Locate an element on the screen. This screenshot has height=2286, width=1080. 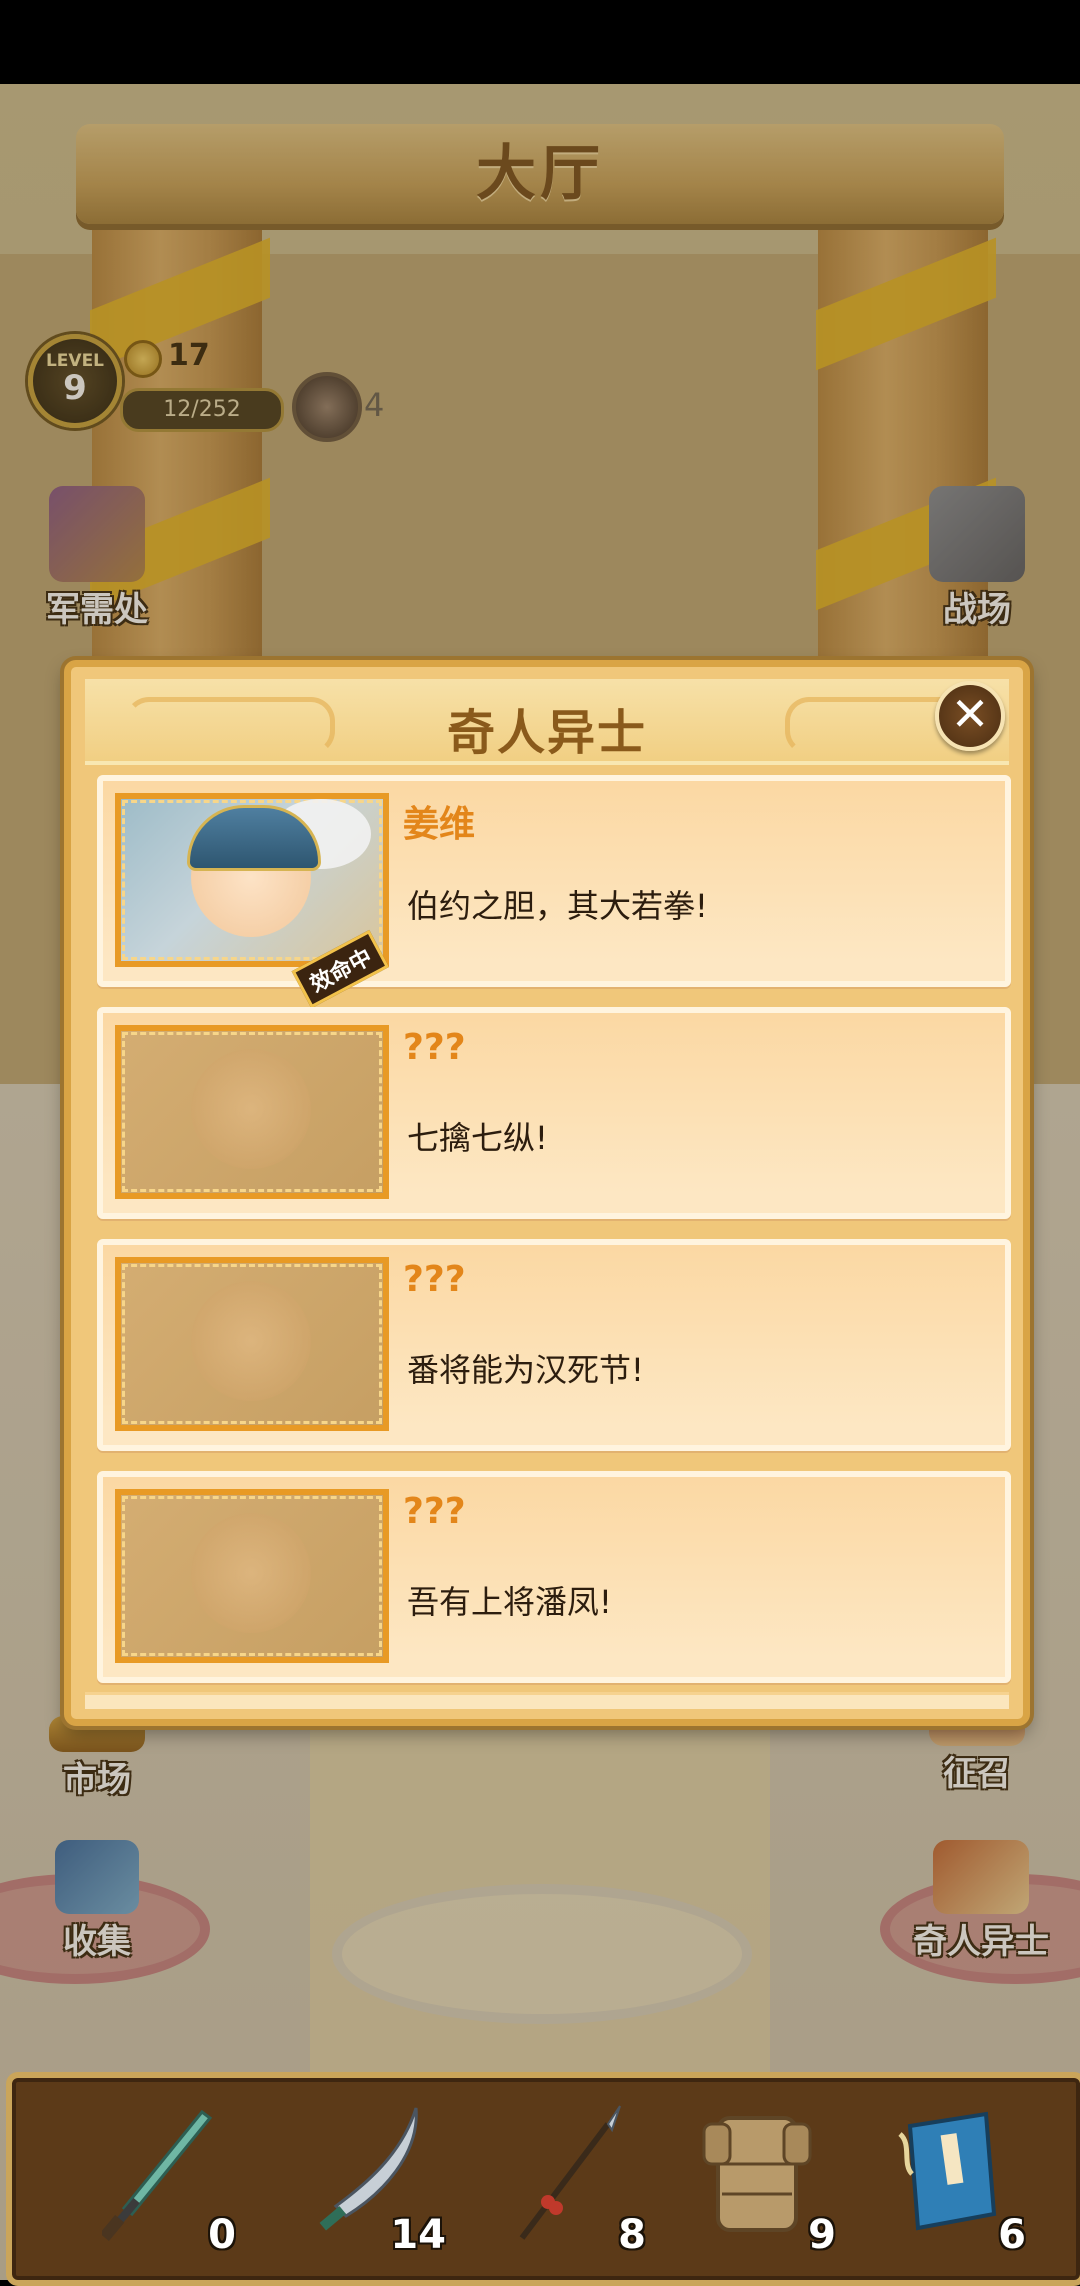
item-count: 6 is located at coordinates (1012, 2235).